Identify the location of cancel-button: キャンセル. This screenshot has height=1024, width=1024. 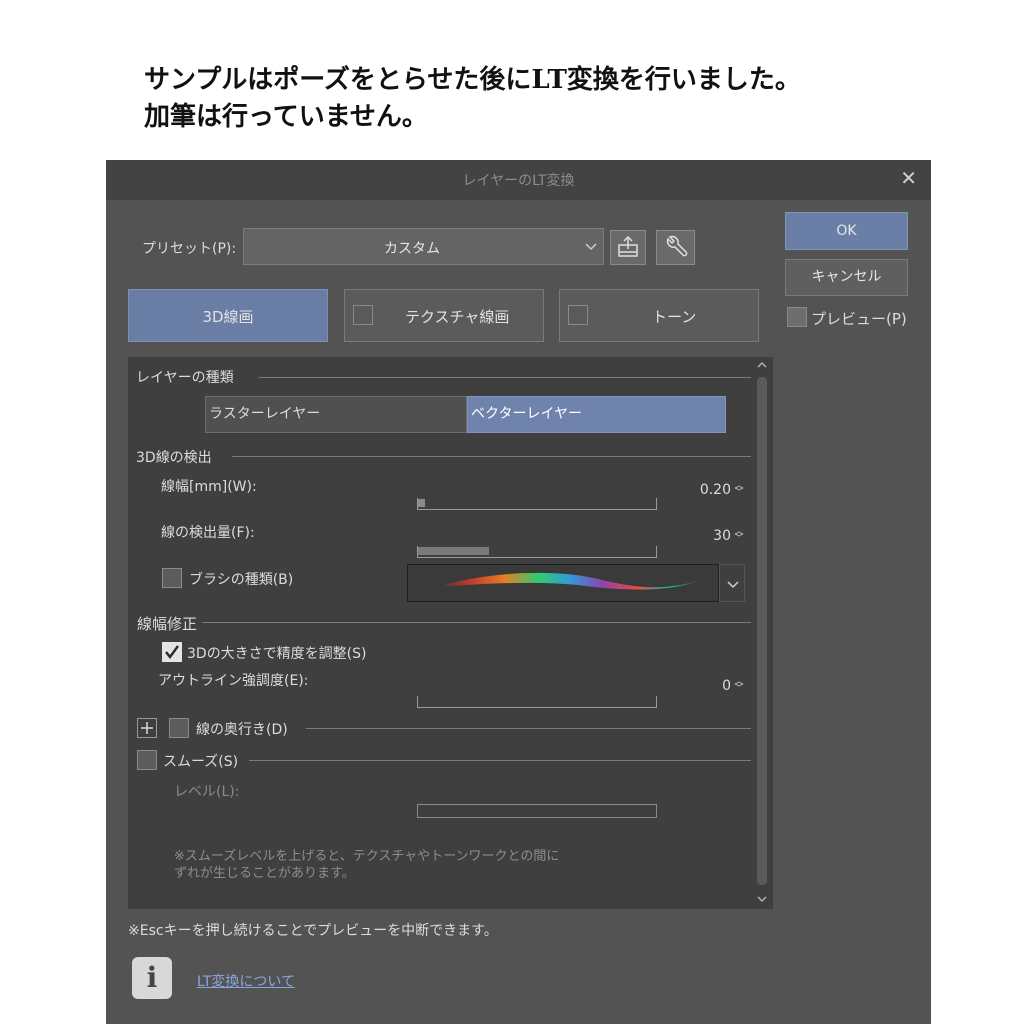
(846, 277).